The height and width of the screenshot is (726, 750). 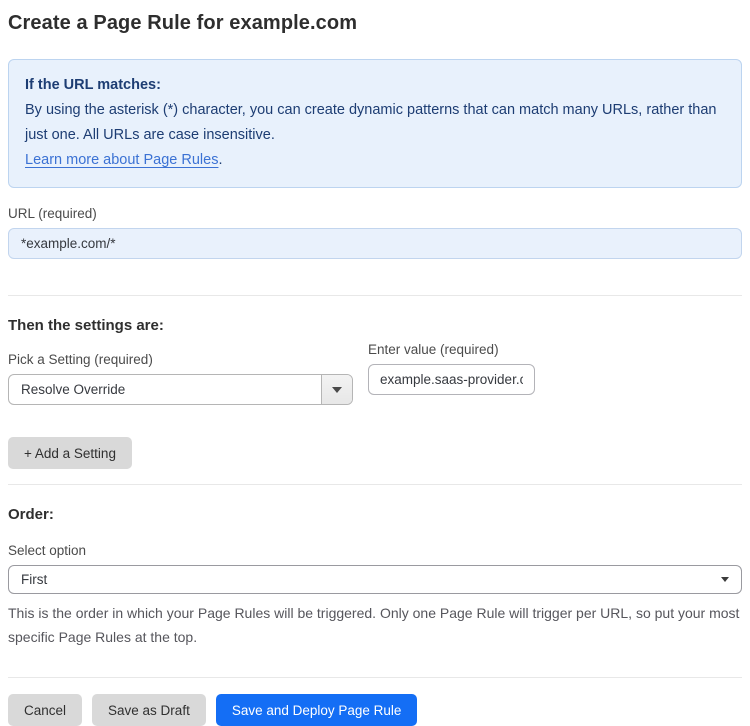 What do you see at coordinates (180, 389) in the screenshot?
I see `setting-picker-dropdown: Resolve Override` at bounding box center [180, 389].